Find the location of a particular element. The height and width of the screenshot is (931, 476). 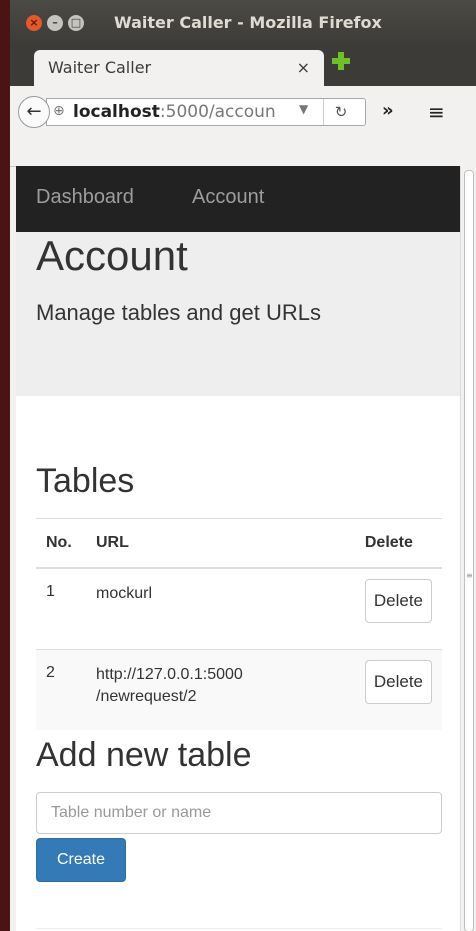

page-title: Account is located at coordinates (112, 255).